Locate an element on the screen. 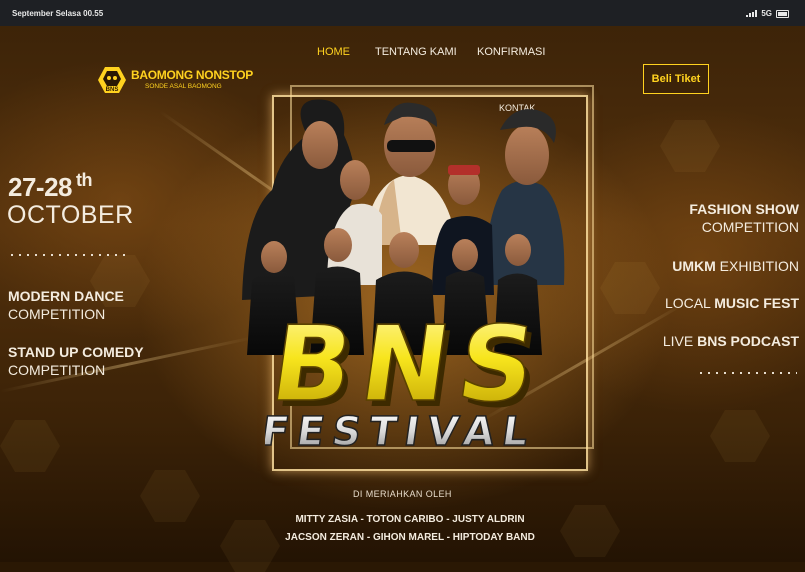 This screenshot has width=805, height=572. bns-logo-icon: BNS is located at coordinates (112, 80).